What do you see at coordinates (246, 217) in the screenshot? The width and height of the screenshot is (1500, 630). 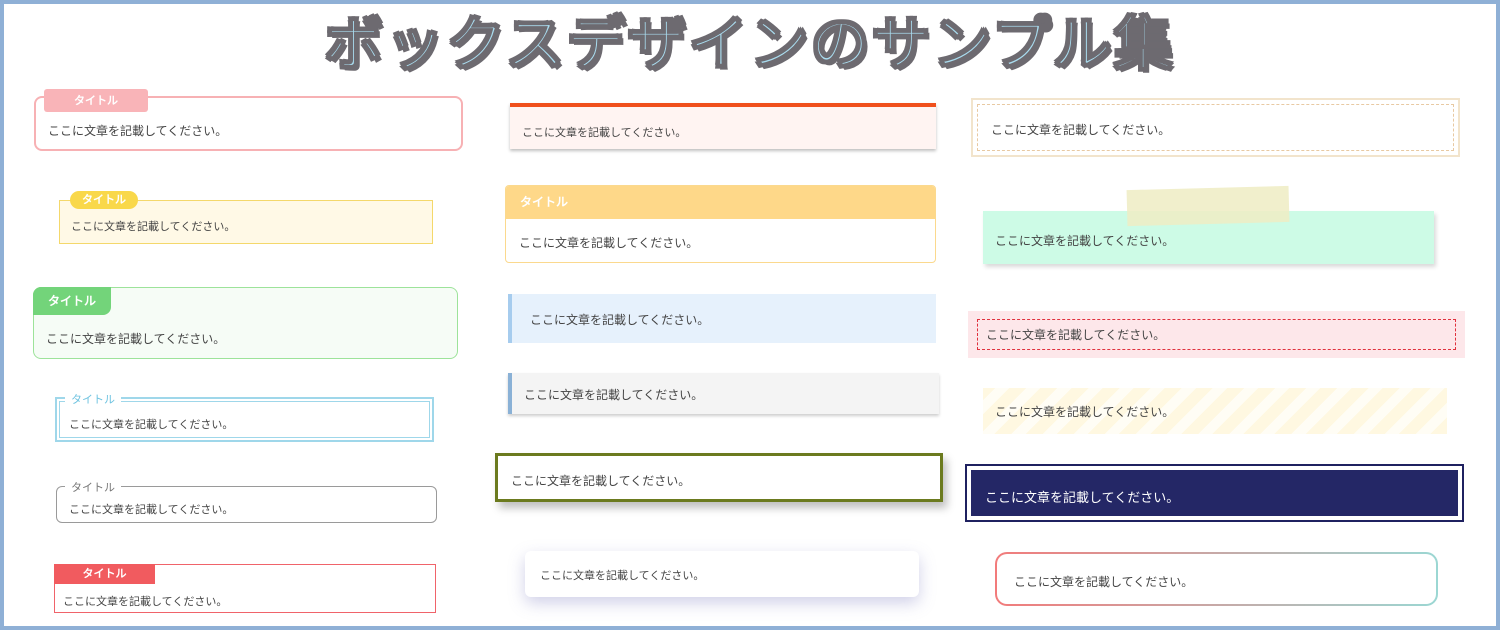 I see `box-yellow-pill-title: タイトル ここに文章を記載してください。` at bounding box center [246, 217].